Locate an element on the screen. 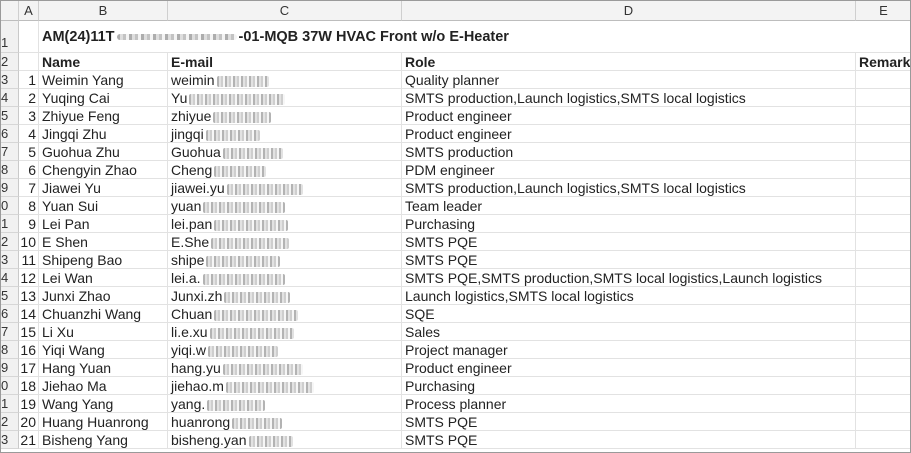 The height and width of the screenshot is (453, 911). email-cell: Junxi.zh is located at coordinates (285, 296).